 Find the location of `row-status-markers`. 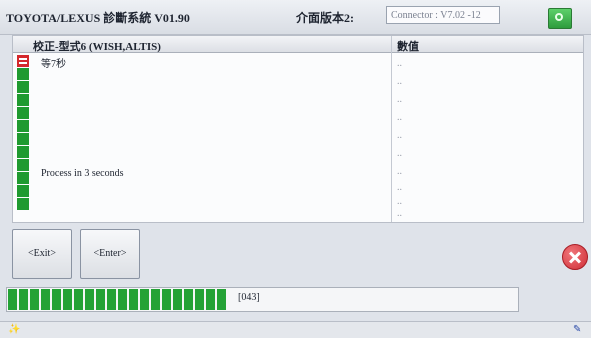

row-status-markers is located at coordinates (23, 133).